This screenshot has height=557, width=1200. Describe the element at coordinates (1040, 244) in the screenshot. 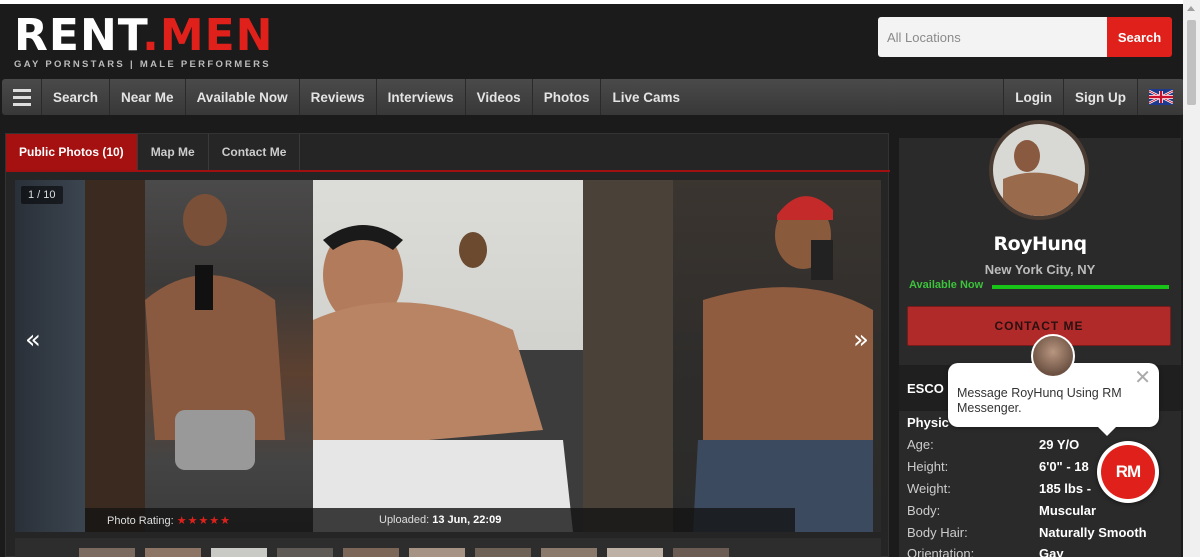

I see `profile-name: RoyHunq` at that location.